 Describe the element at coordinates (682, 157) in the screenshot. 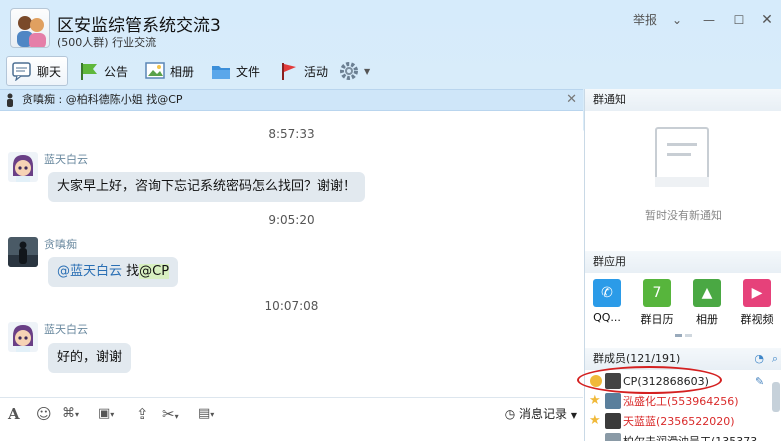

I see `empty-notice-icon` at that location.